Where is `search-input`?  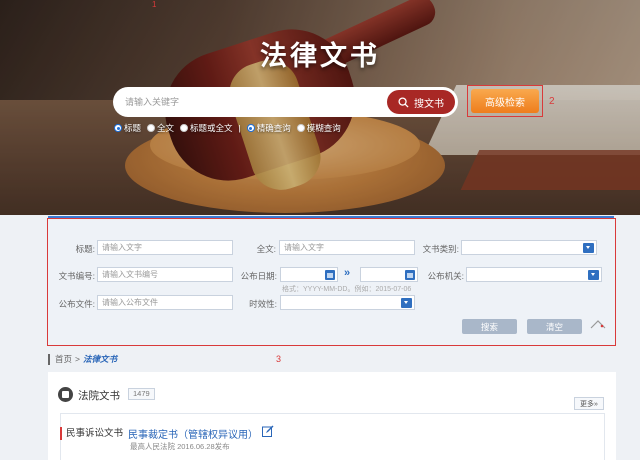
search-input is located at coordinates (255, 102).